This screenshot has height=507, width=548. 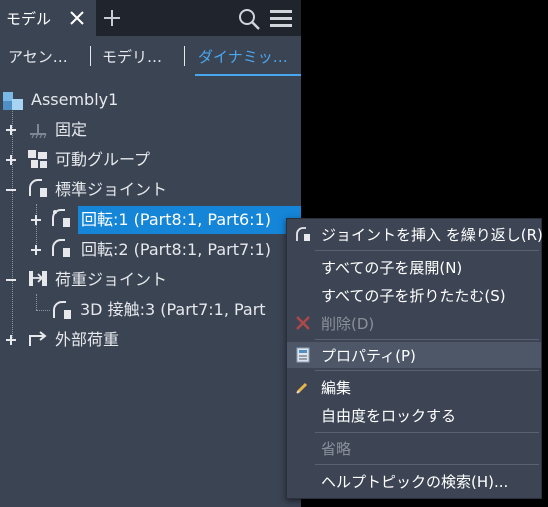 I want to click on menu-item-label: 削除(D), so click(x=348, y=324).